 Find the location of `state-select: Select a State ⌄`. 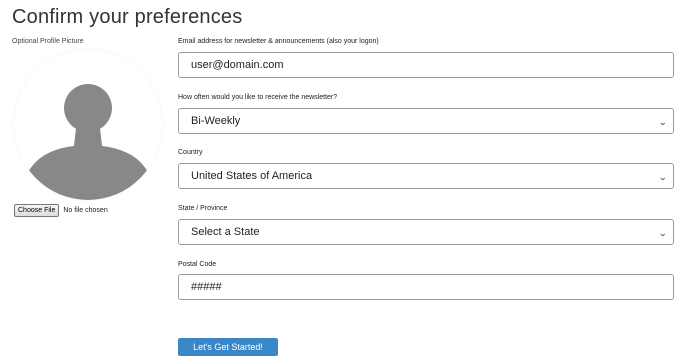

state-select: Select a State ⌄ is located at coordinates (426, 232).